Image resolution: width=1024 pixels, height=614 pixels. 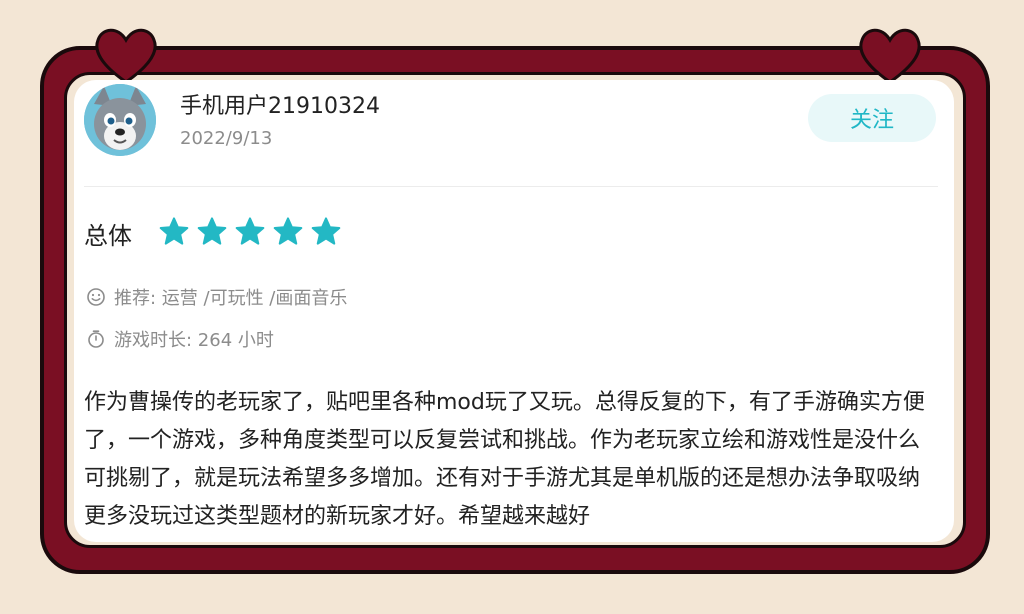 What do you see at coordinates (96, 297) in the screenshot?
I see `smile-icon` at bounding box center [96, 297].